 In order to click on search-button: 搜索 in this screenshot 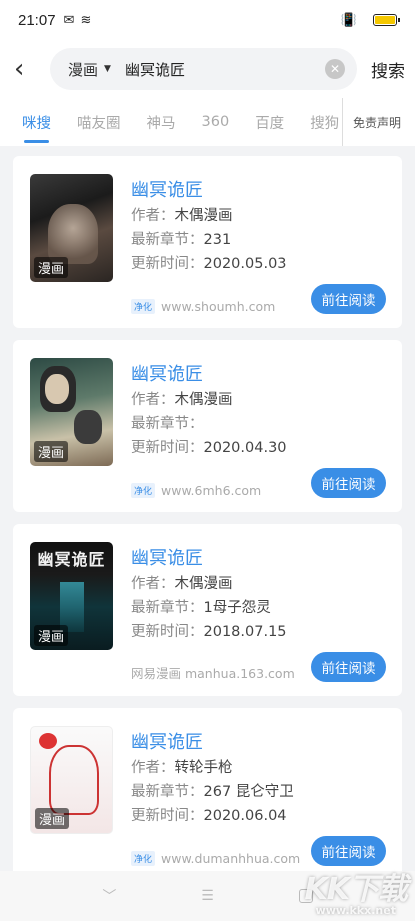, I will do `click(388, 69)`.